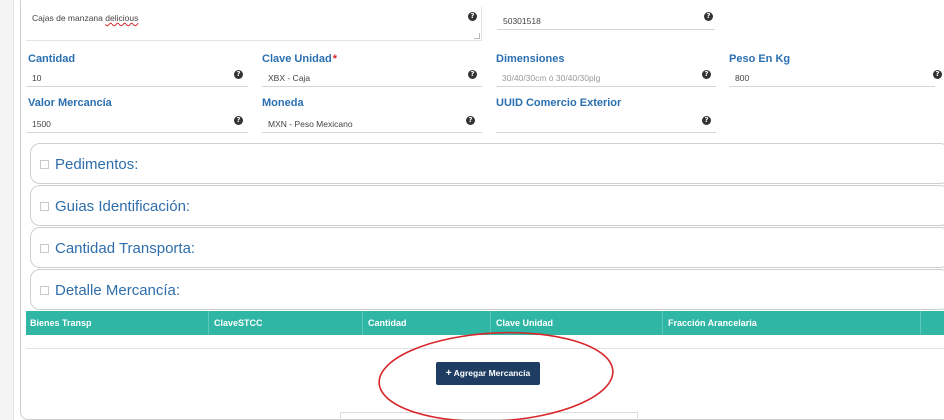 The width and height of the screenshot is (944, 420). I want to click on clave-unidad-label: Clave Unidad*, so click(299, 59).